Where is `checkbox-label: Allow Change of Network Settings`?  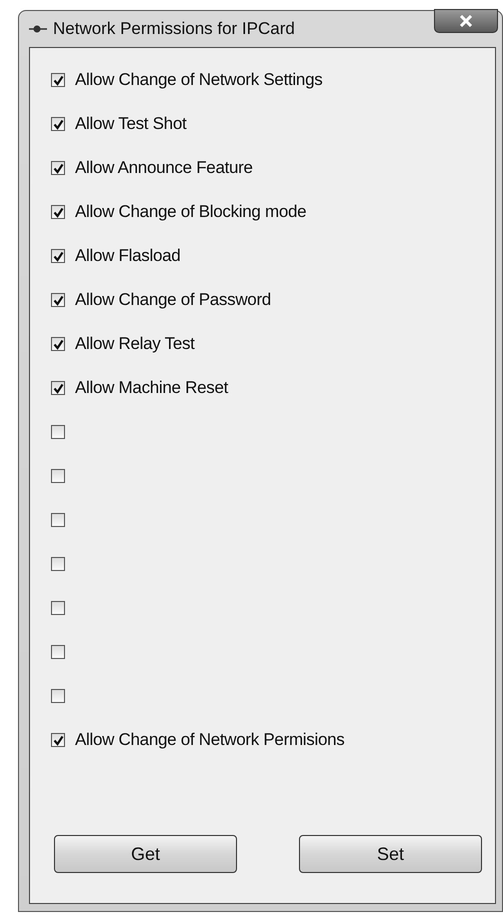
checkbox-label: Allow Change of Network Settings is located at coordinates (198, 80).